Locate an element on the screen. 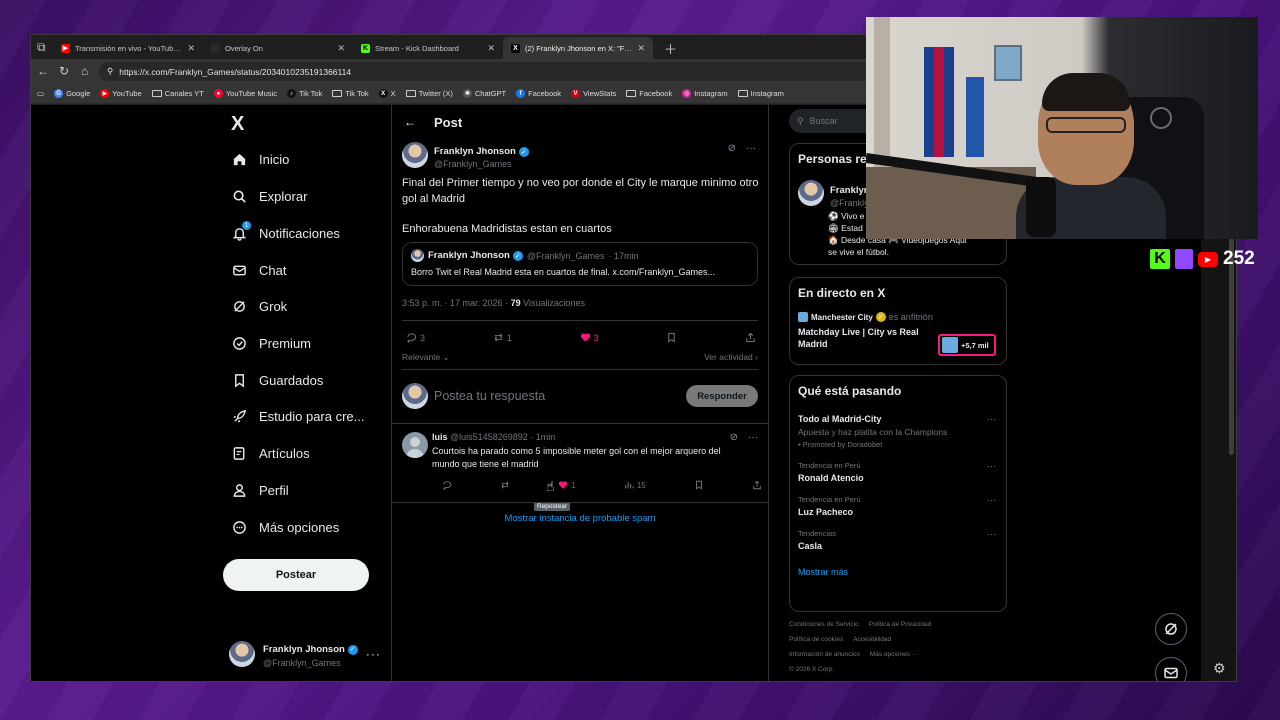 This screenshot has height=720, width=1280. bookmark-instagram-folder: Instagram is located at coordinates (760, 93).